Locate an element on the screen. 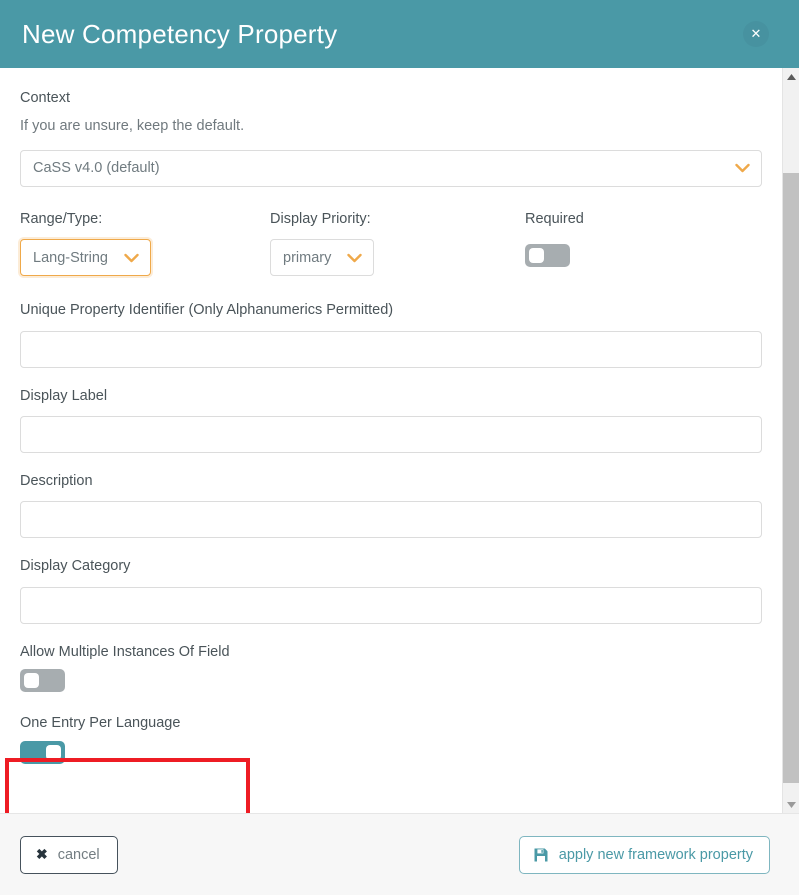 The width and height of the screenshot is (799, 895). description-group: Description is located at coordinates (391, 505).